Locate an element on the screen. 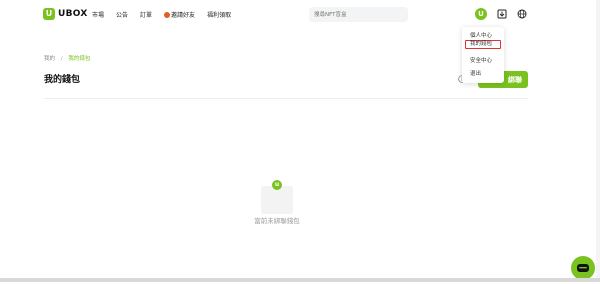 The width and height of the screenshot is (600, 284). logo-text: UBOX is located at coordinates (73, 14).